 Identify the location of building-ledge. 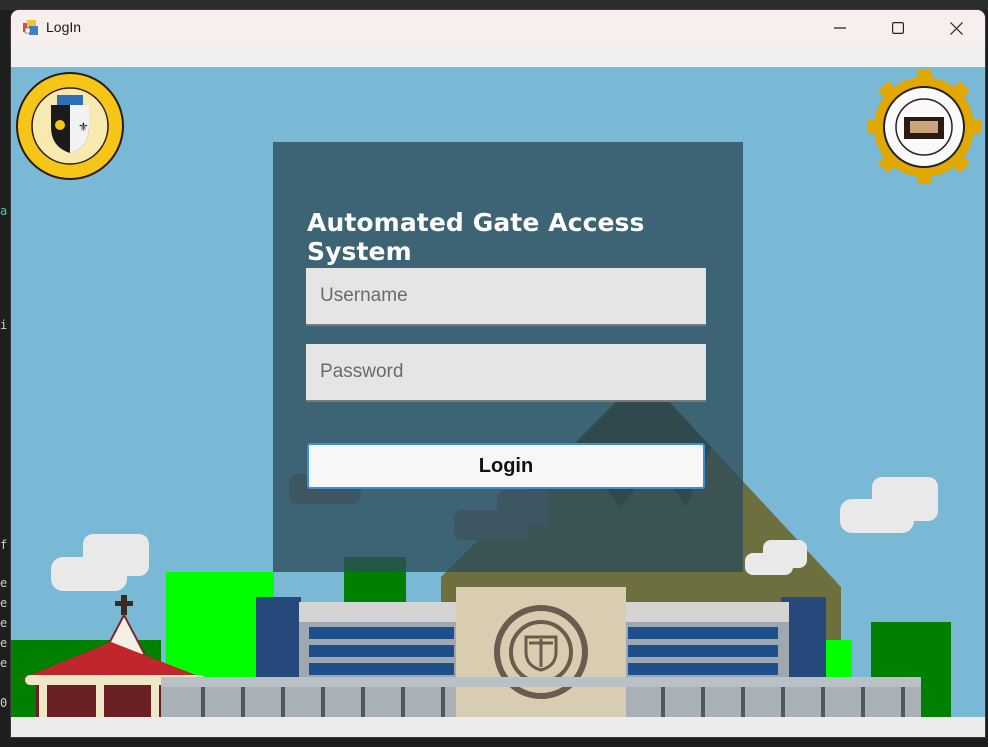
(541, 682).